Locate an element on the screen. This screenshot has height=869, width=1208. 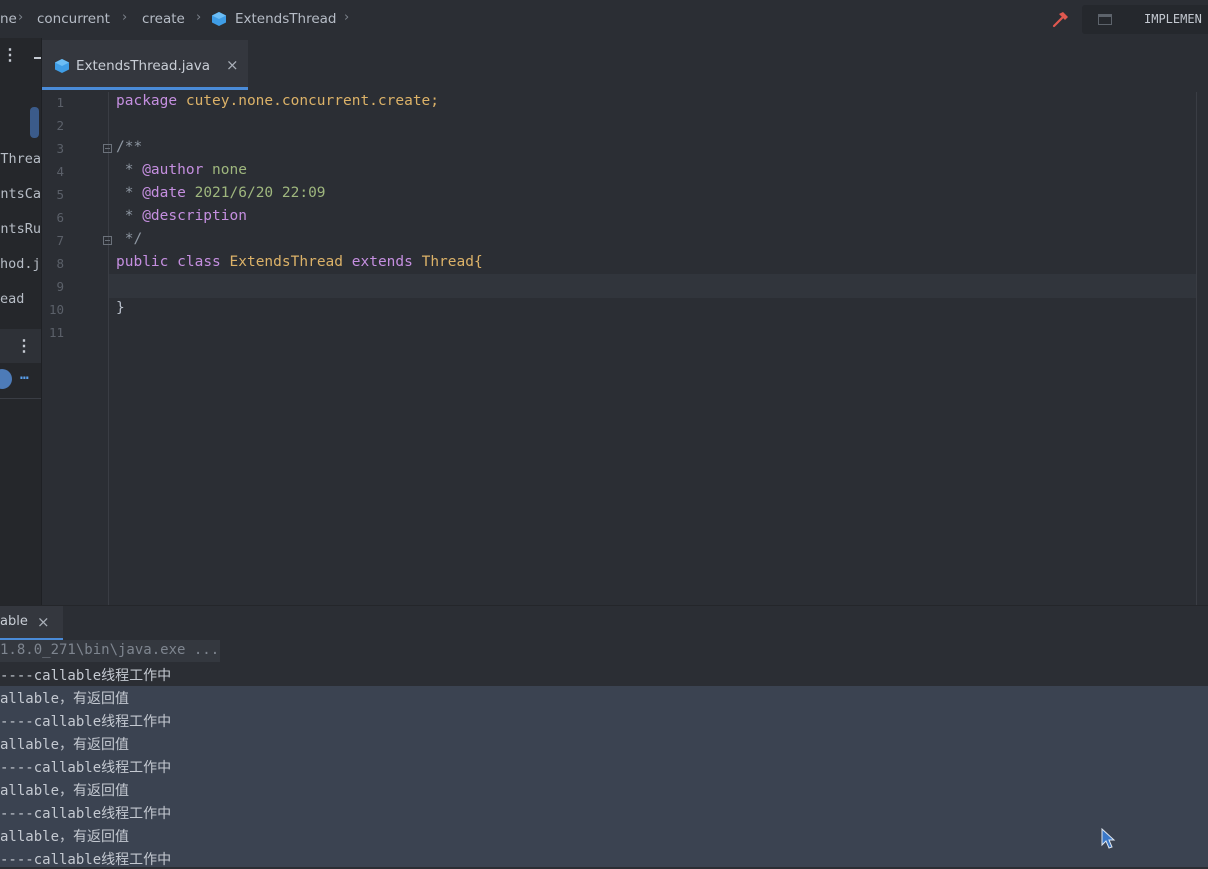
editor-tab-bar: ExtendsThread.java × is located at coordinates (625, 65).